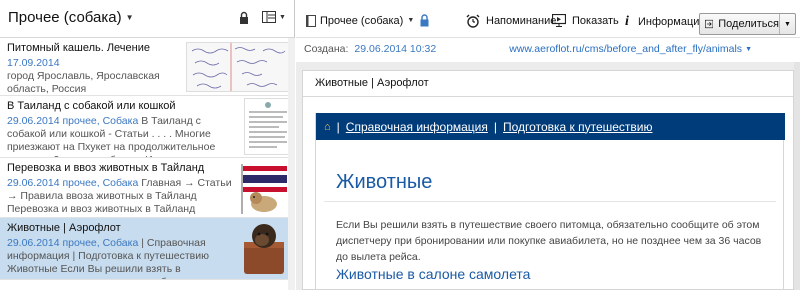 This screenshot has height=290, width=800. I want to click on note-notebook-name: Прочее (собака), so click(362, 20).